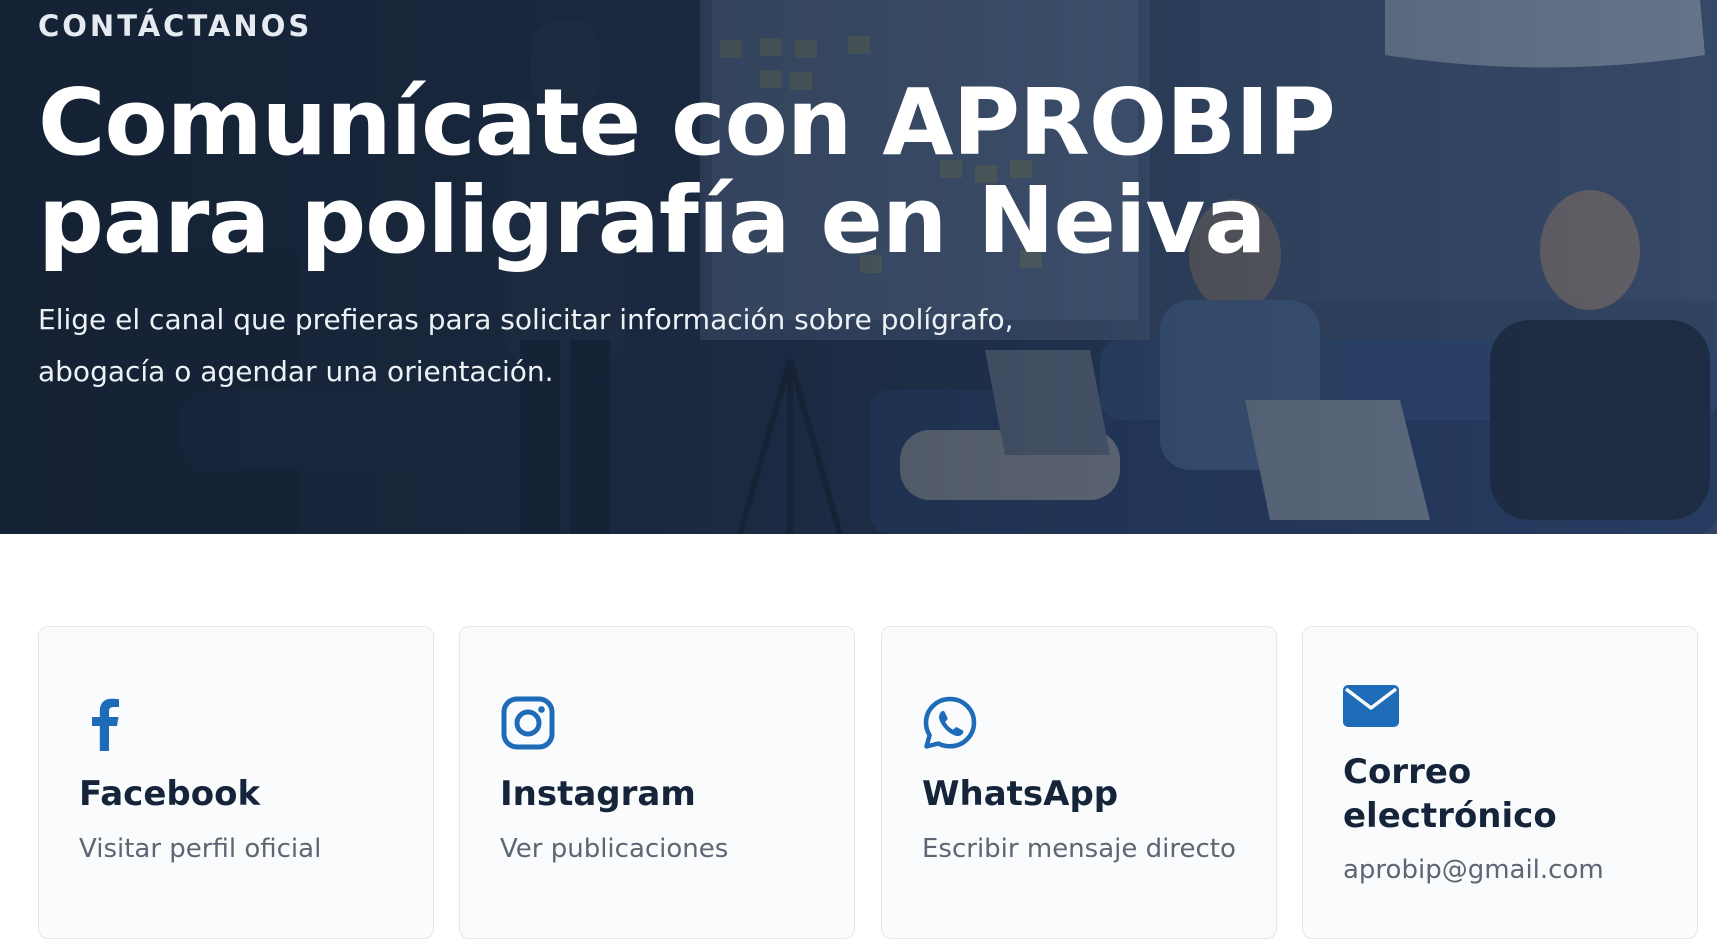 This screenshot has width=1717, height=947. I want to click on email-card: Correo electrónico aprobip@gmail.com, so click(1500, 782).